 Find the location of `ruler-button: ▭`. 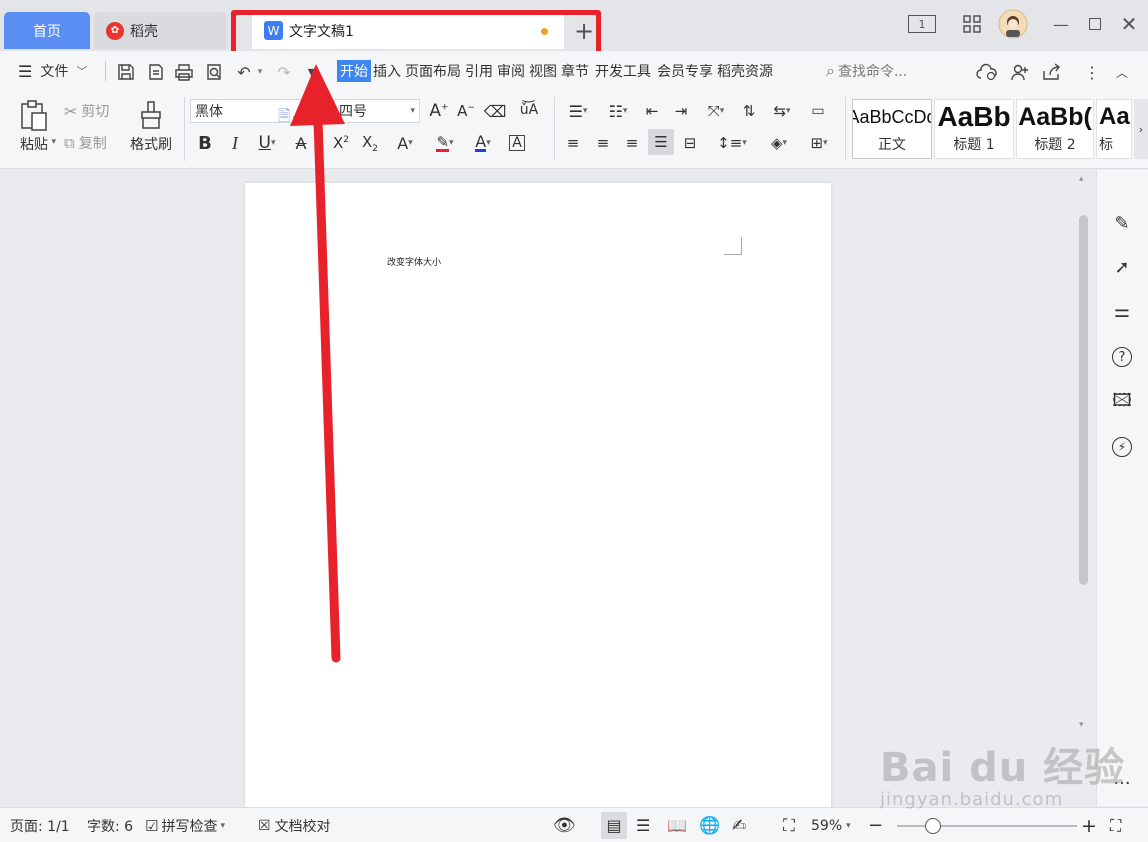

ruler-button: ▭ is located at coordinates (818, 111).